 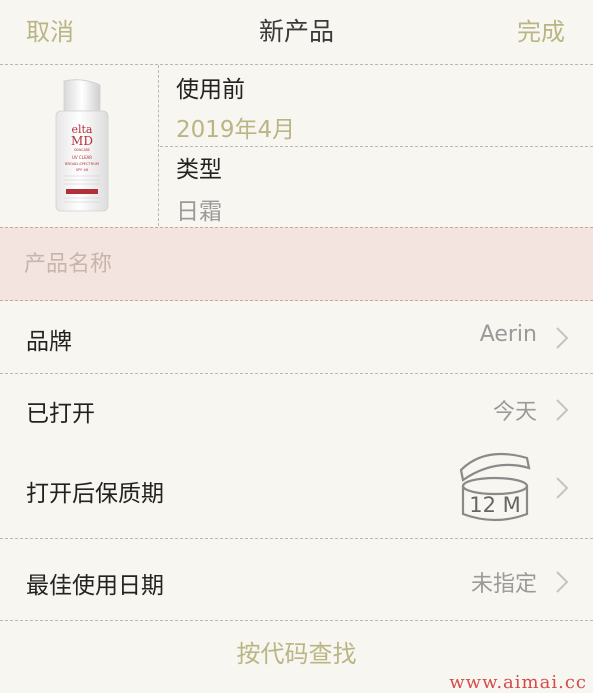 I want to click on best-by-date-row: 最佳使用日期 未指定, so click(x=296, y=580).